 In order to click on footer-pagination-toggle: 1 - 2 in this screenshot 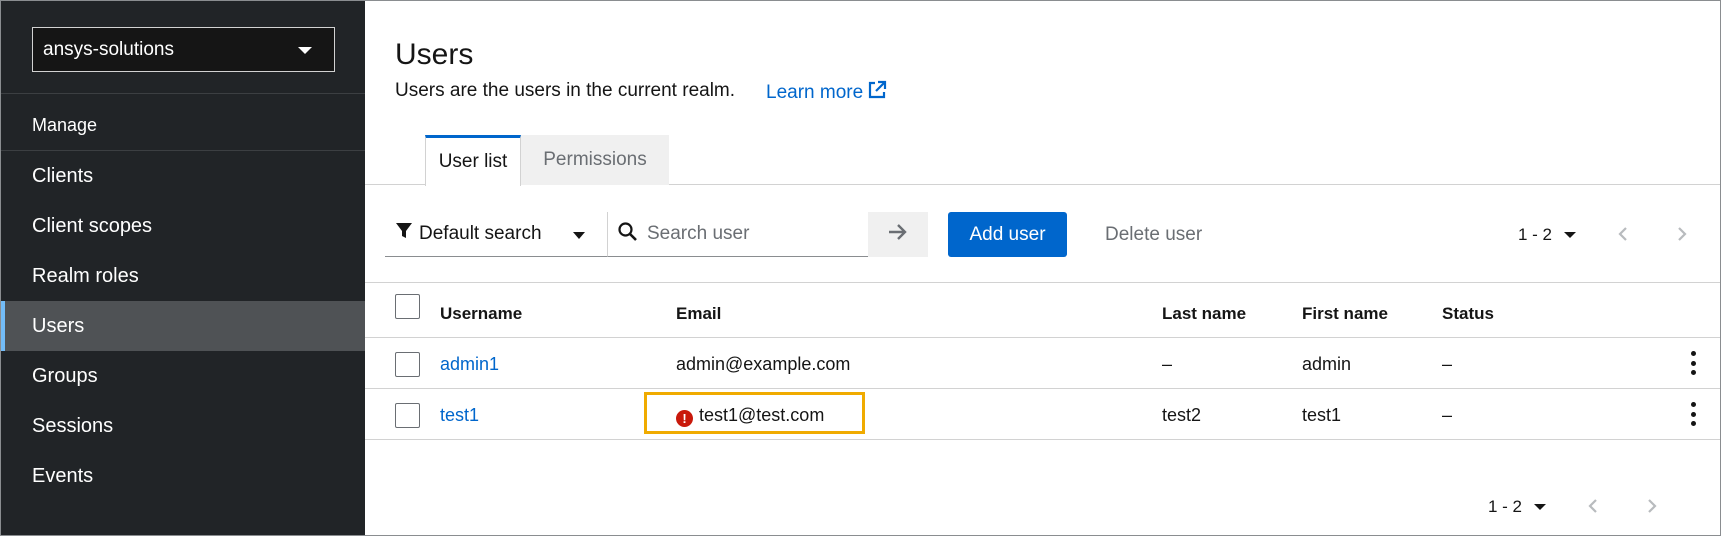, I will do `click(1517, 506)`.